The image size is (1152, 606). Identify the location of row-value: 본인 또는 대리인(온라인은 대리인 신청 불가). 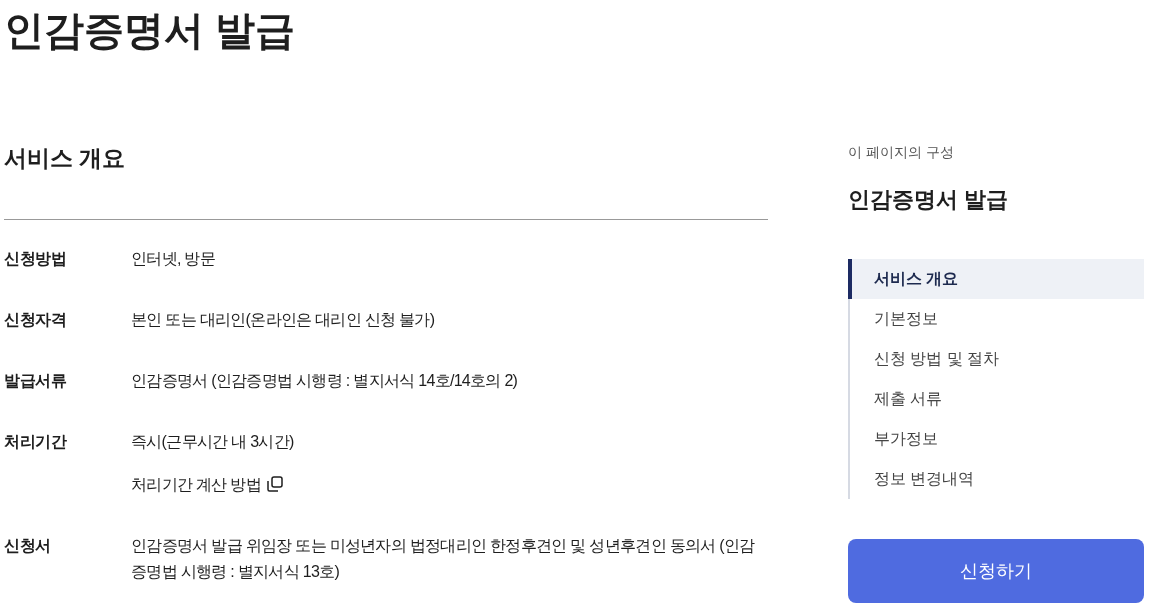
(283, 320).